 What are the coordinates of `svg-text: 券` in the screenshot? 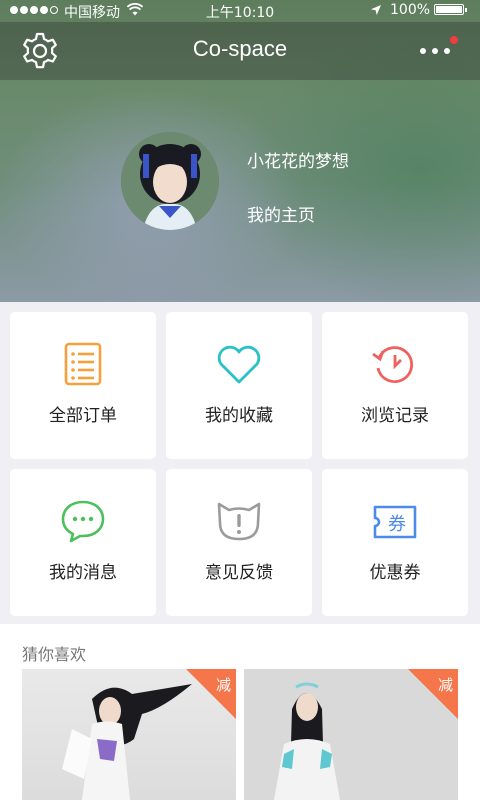 It's located at (397, 524).